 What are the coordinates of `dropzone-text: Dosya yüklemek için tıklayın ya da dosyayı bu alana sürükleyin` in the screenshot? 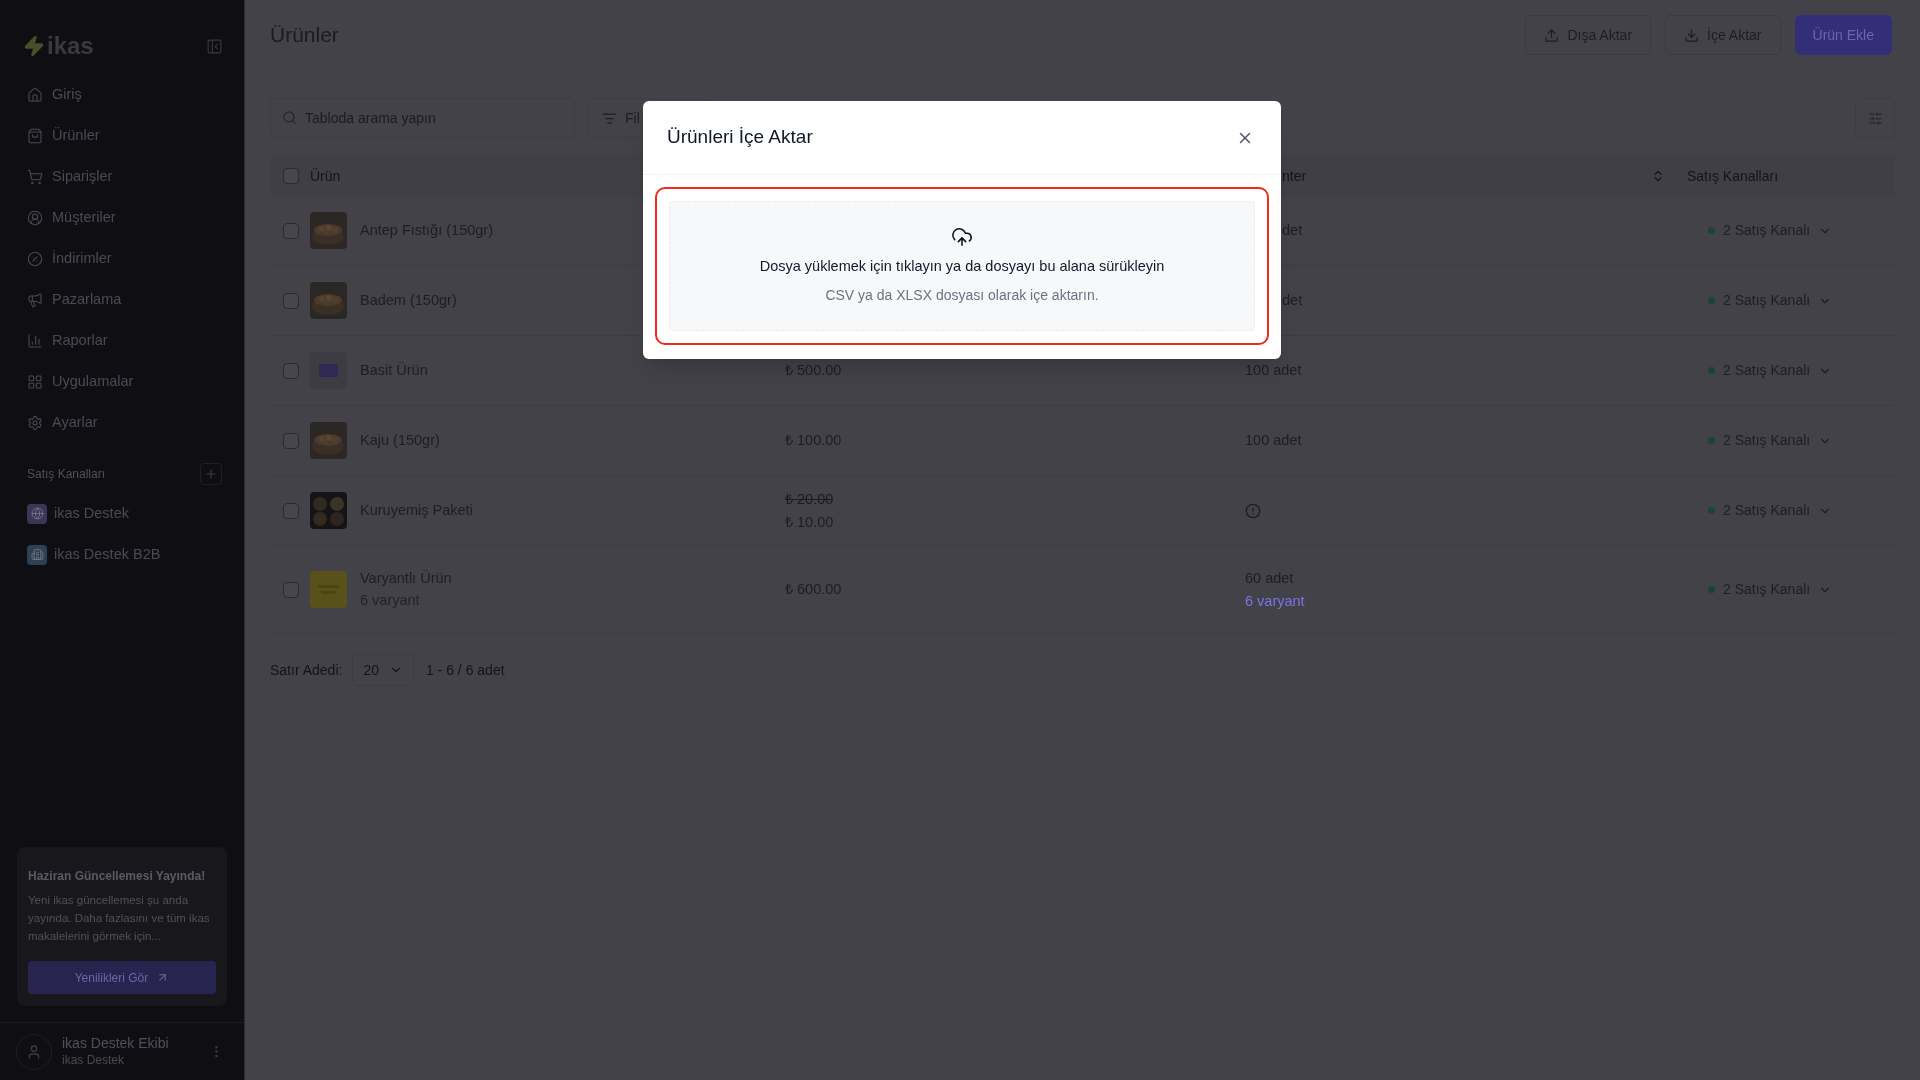 It's located at (962, 266).